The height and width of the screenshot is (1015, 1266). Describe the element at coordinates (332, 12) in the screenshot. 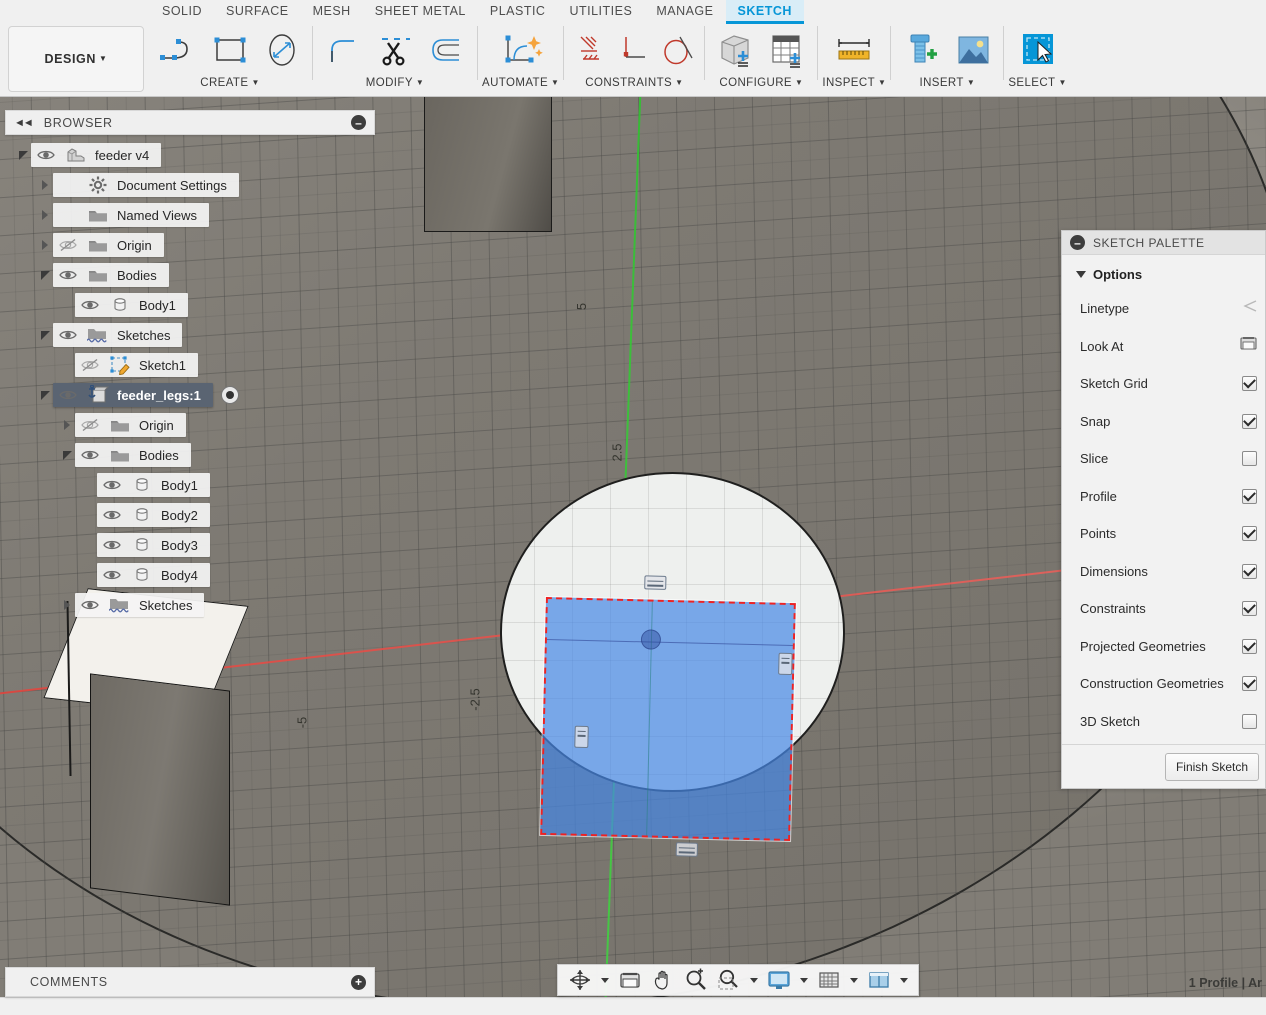

I see `tab-mesh: MESH` at that location.